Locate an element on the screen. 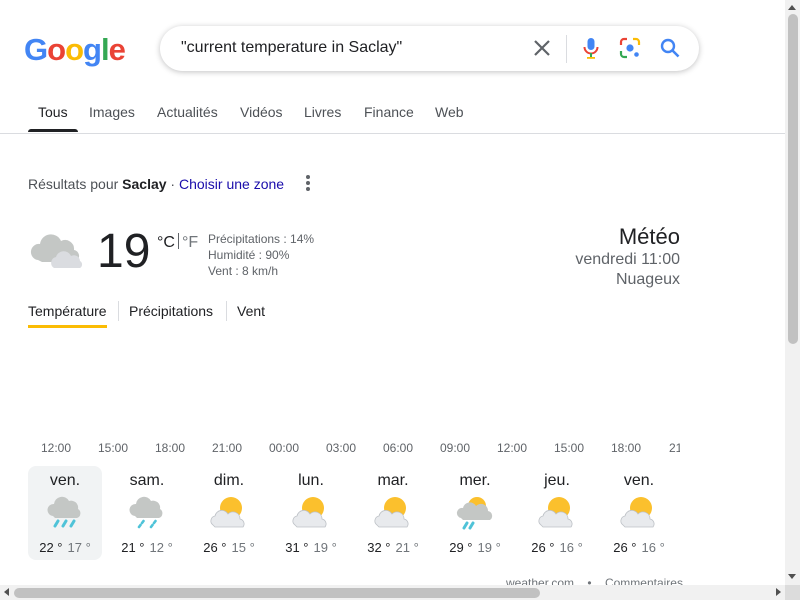 Image resolution: width=800 pixels, height=600 pixels. day-forecast: sam. 21 ° 12 ° is located at coordinates (147, 513).